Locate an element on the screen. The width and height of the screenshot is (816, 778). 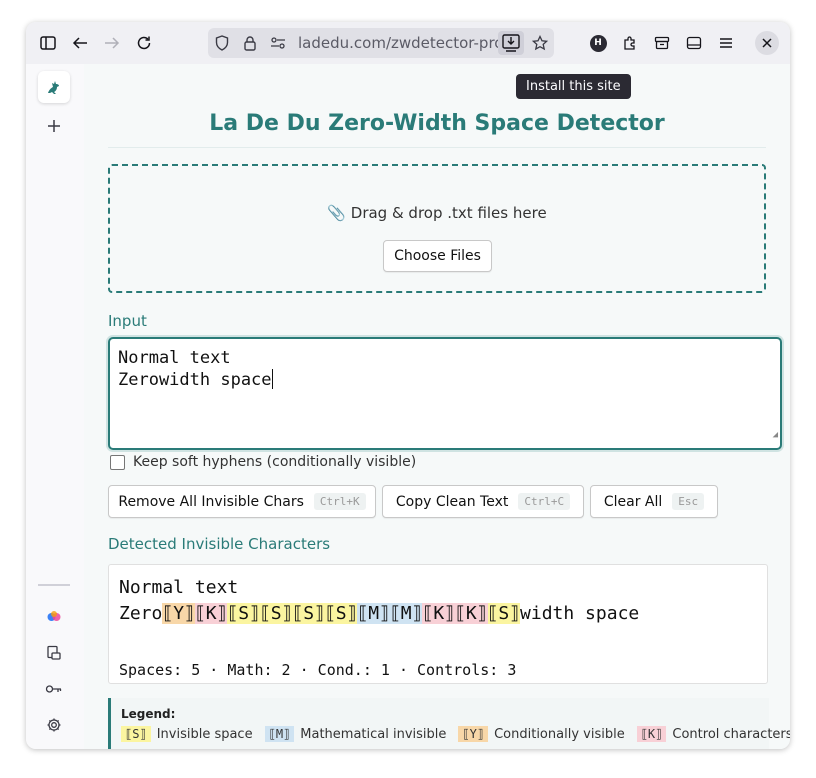
remove-invisible-shortcut: Ctrl+K is located at coordinates (339, 501).